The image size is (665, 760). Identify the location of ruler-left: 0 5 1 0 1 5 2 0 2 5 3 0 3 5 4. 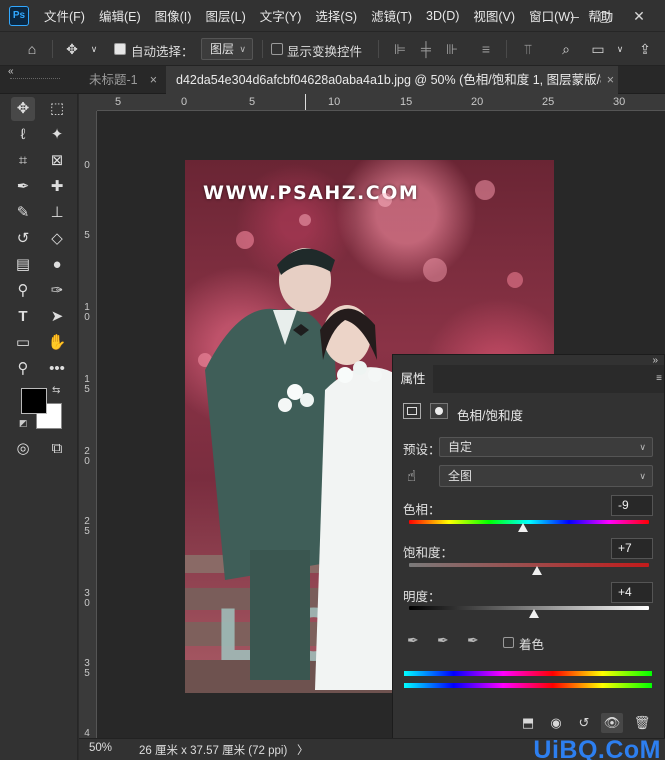
(88, 424).